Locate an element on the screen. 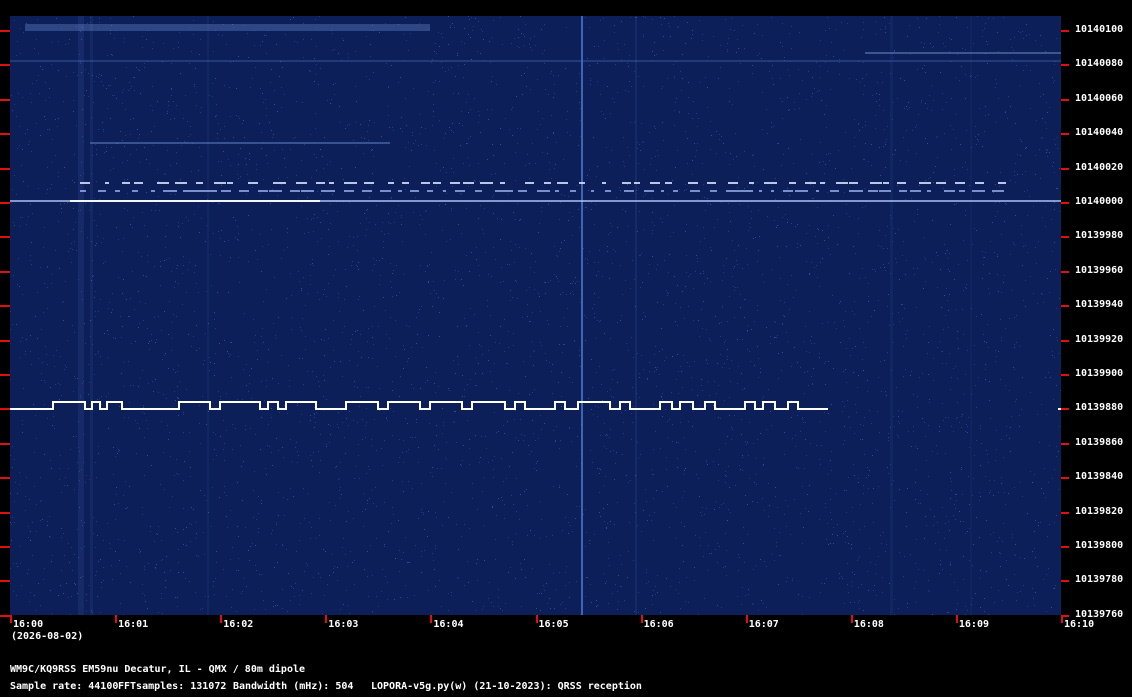 The image size is (1132, 697). frequency-tick-label: 10139820 is located at coordinates (1099, 511).